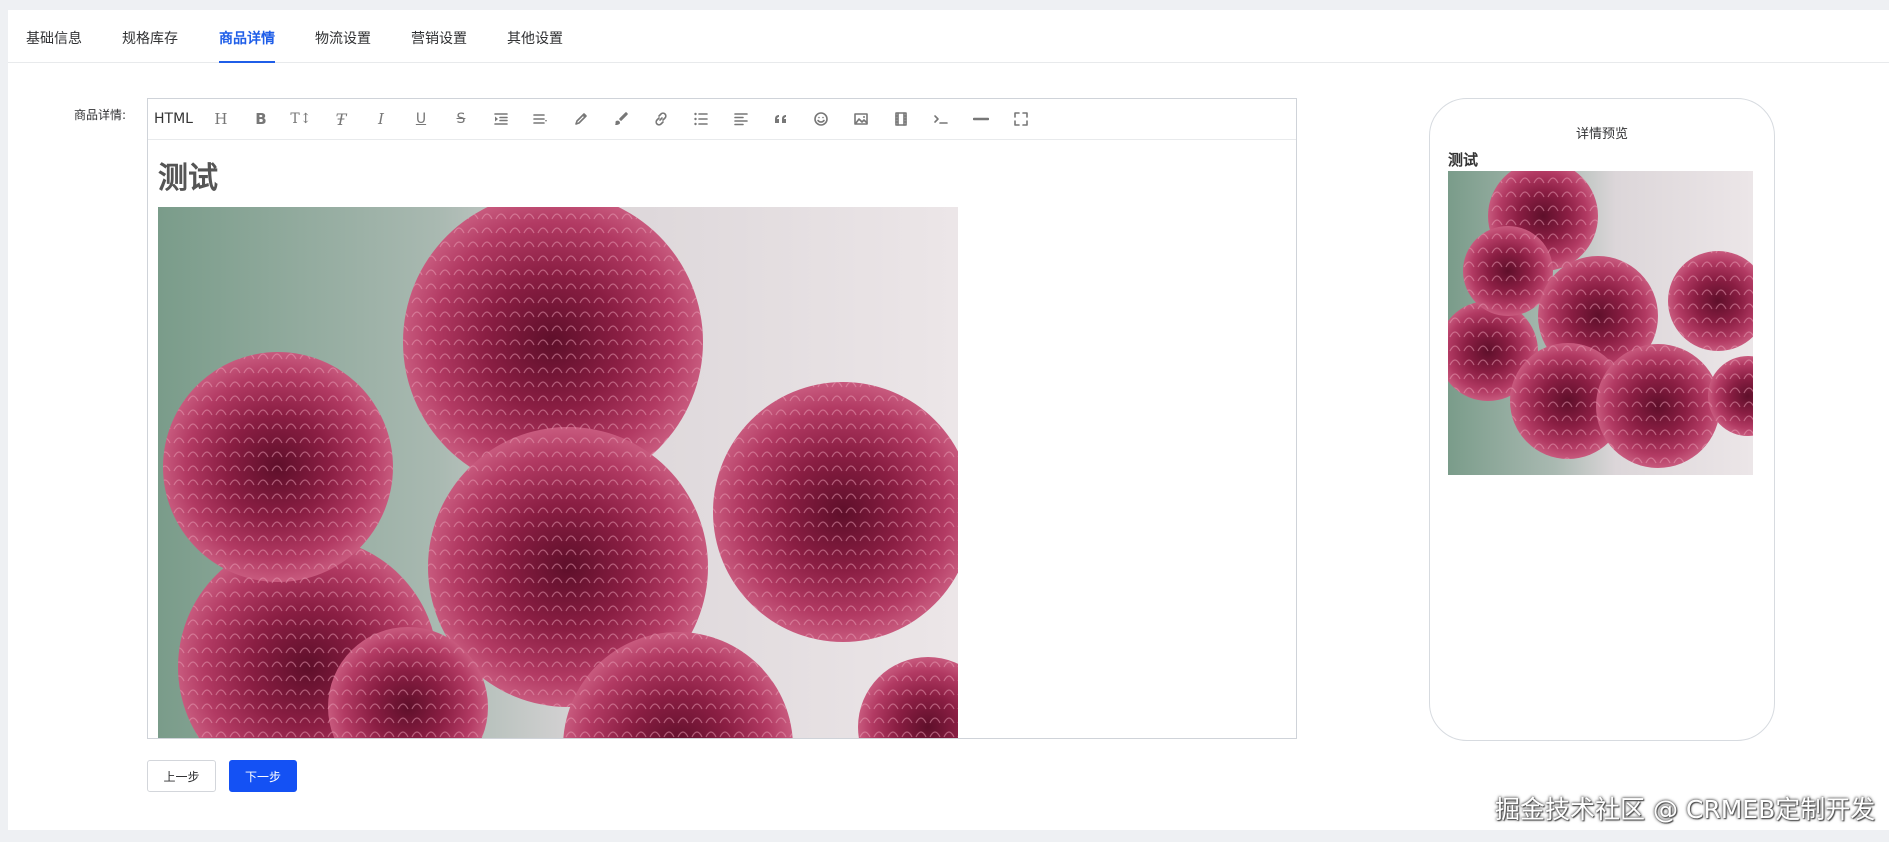 The width and height of the screenshot is (1889, 842). Describe the element at coordinates (100, 115) in the screenshot. I see `detail-field-label: 商品详情:` at that location.